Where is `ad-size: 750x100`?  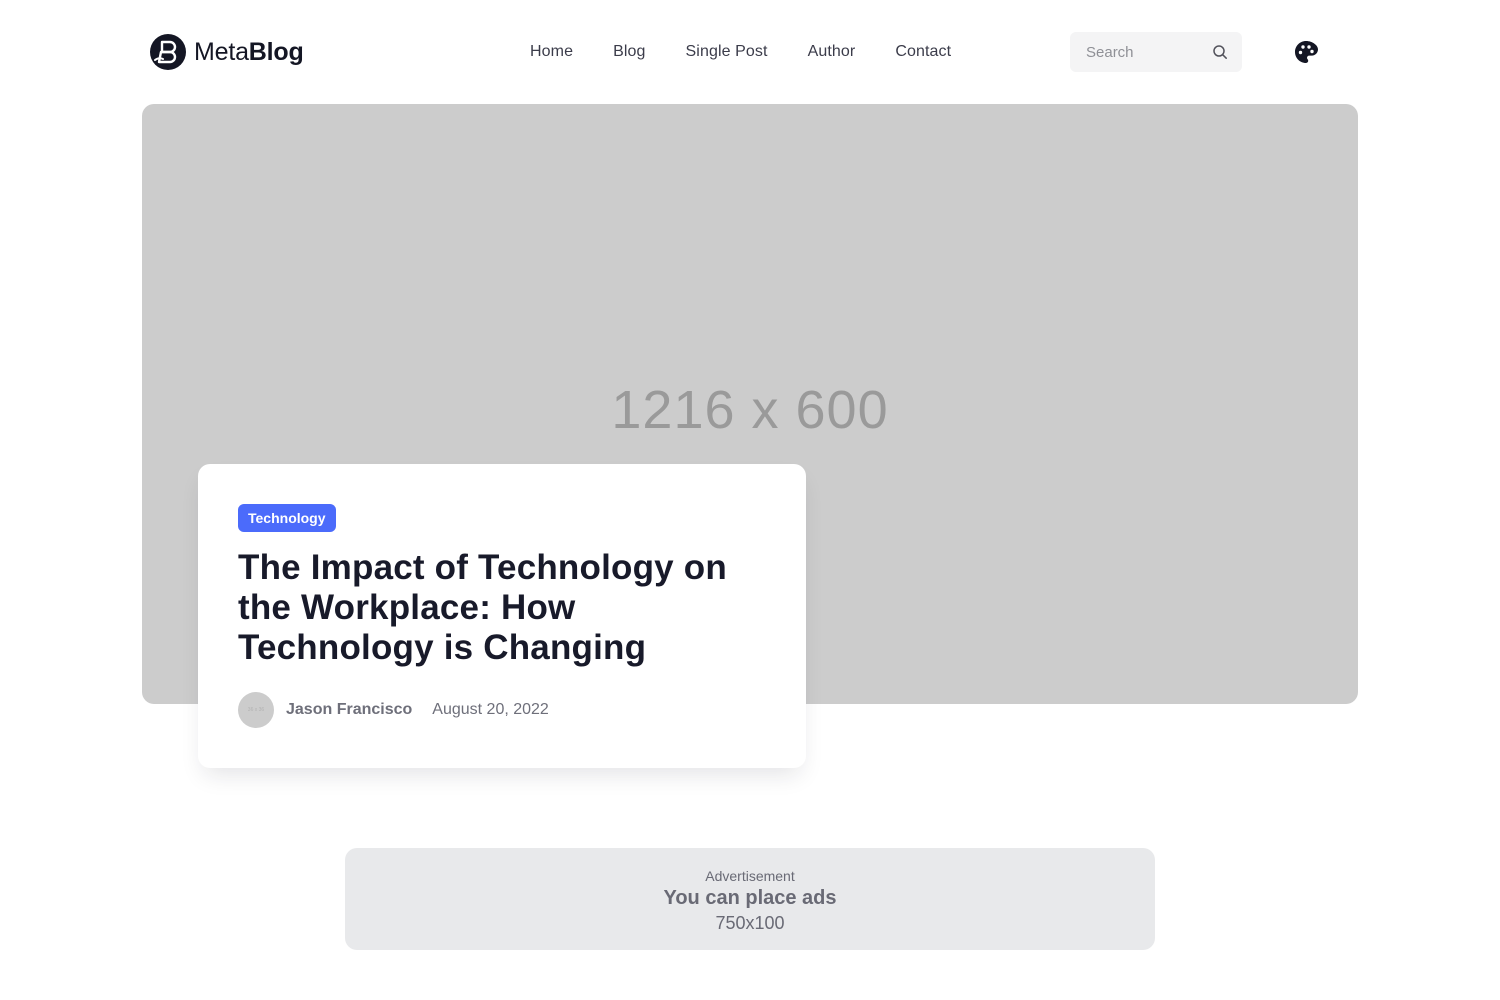
ad-size: 750x100 is located at coordinates (750, 923).